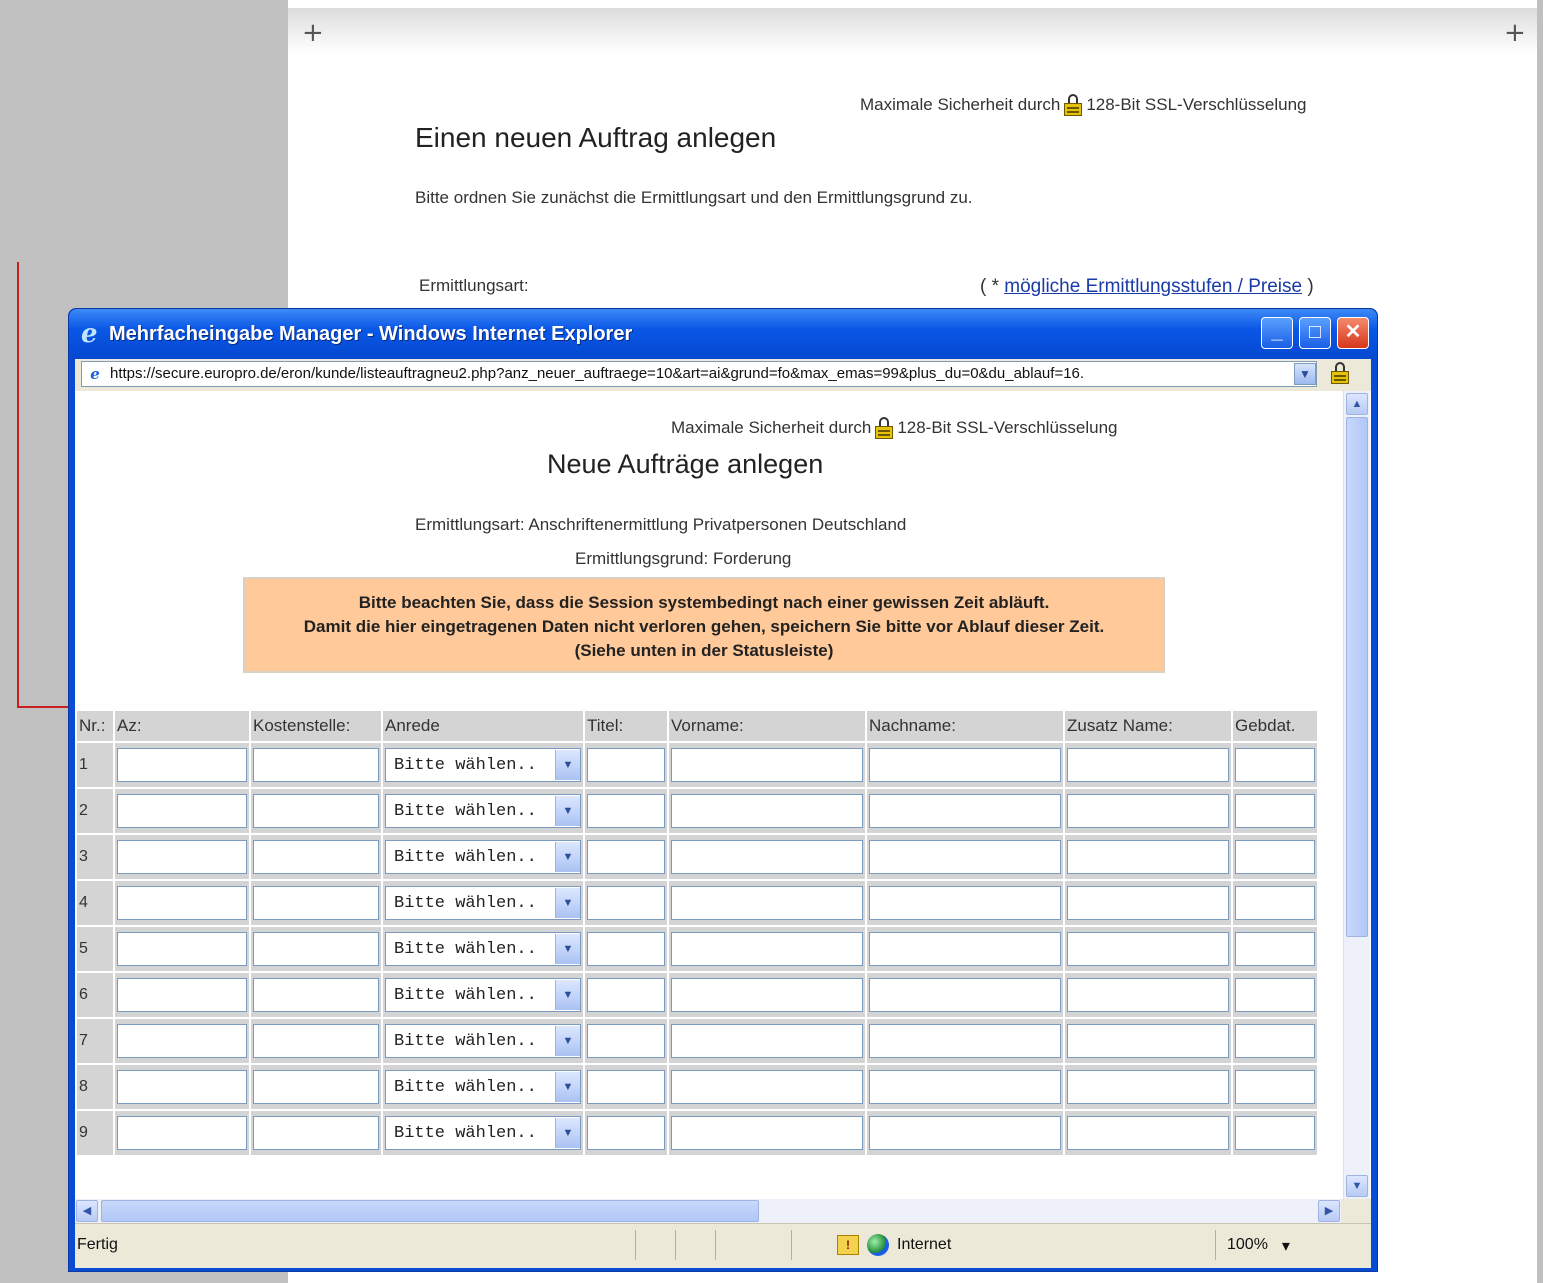 This screenshot has height=1283, width=1543. I want to click on vertical-scroll-thumb, so click(1357, 677).